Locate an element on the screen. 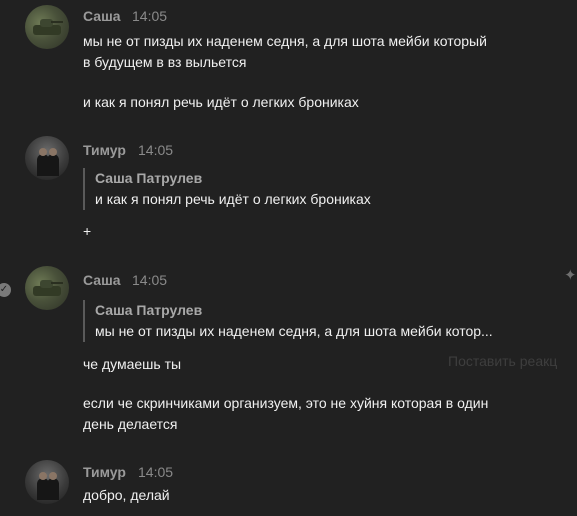 The image size is (577, 516). message-text: + is located at coordinates (87, 231).